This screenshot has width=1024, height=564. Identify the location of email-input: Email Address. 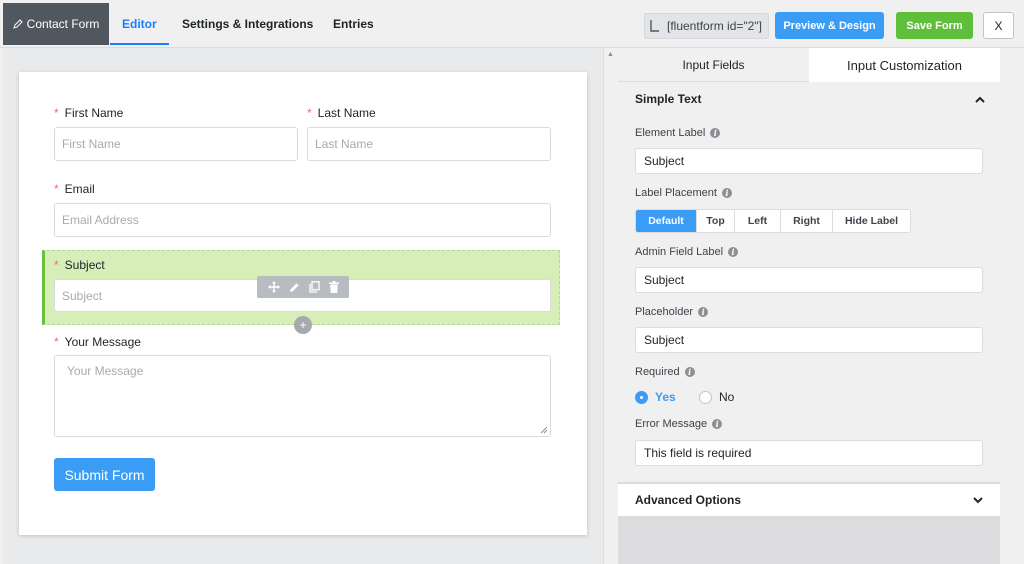
(302, 220).